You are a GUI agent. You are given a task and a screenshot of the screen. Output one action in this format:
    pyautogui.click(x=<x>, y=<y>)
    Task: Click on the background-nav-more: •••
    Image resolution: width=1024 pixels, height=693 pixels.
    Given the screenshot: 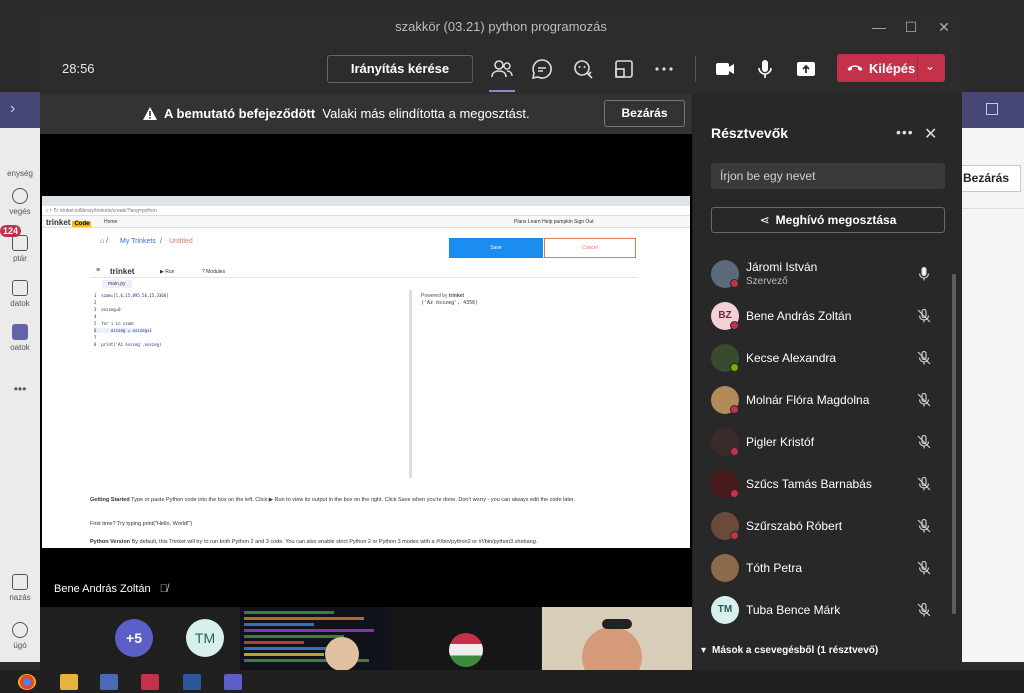 What is the action you would take?
    pyautogui.click(x=20, y=412)
    